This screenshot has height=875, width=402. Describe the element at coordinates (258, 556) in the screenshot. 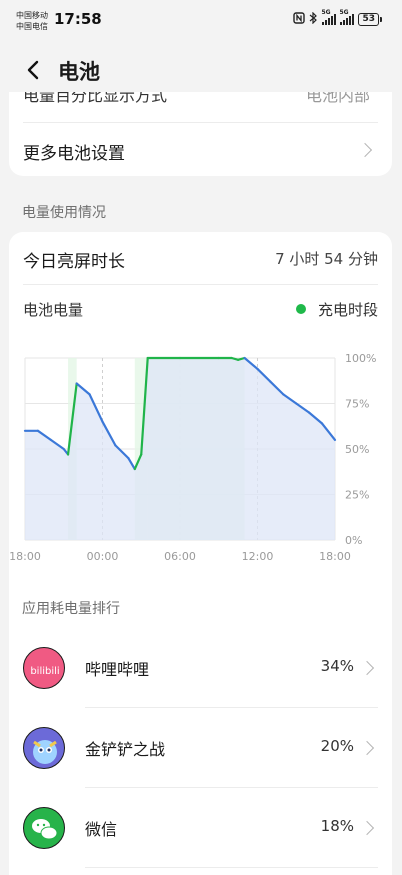

I see `x-tick-label: 12:00` at that location.